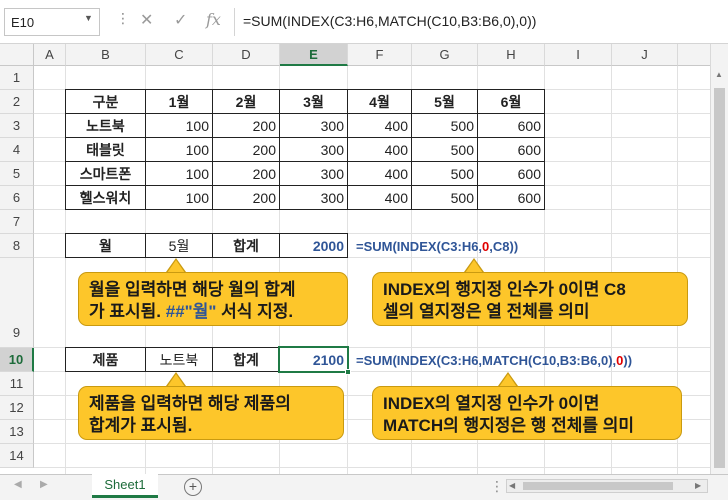 The height and width of the screenshot is (500, 728). What do you see at coordinates (17, 174) in the screenshot?
I see `row-header-5: 5` at bounding box center [17, 174].